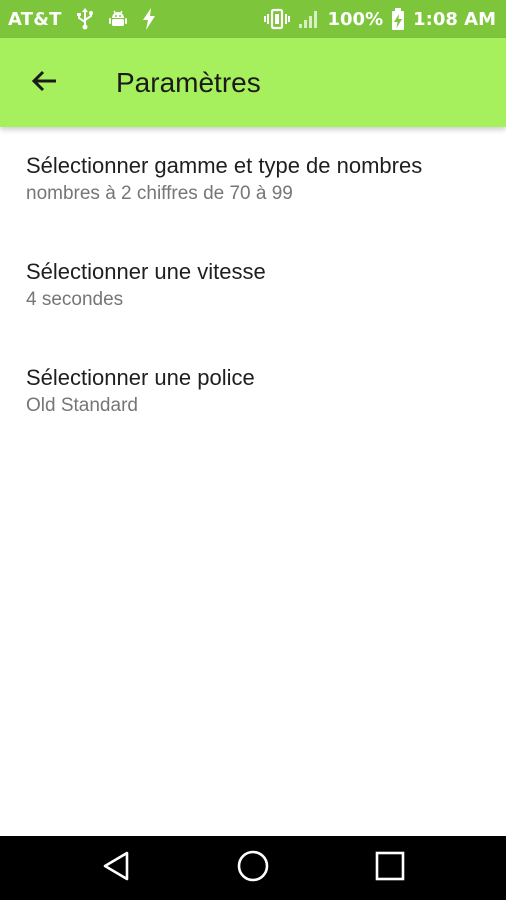  Describe the element at coordinates (35, 19) in the screenshot. I see `carrier-label: AT&T` at that location.